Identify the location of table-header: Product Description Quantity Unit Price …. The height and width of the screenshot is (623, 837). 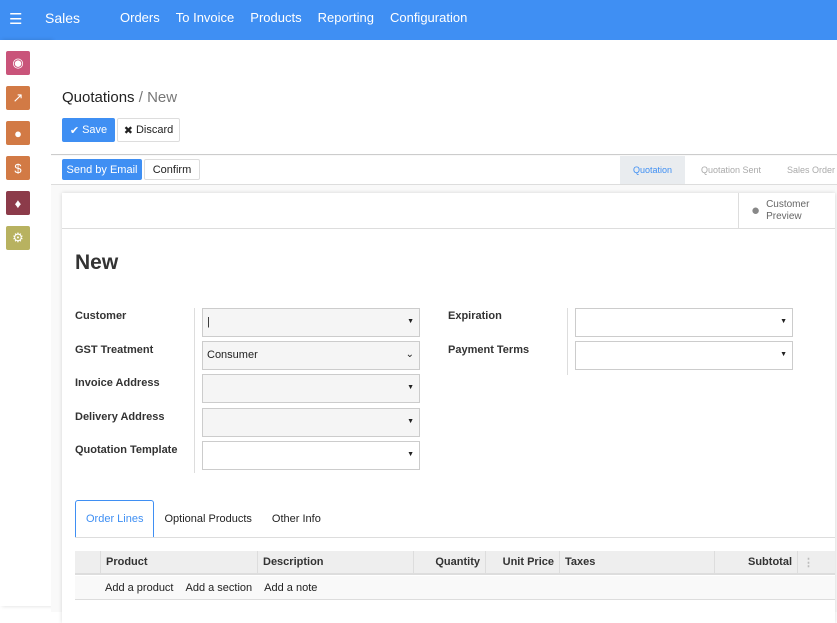
(455, 563).